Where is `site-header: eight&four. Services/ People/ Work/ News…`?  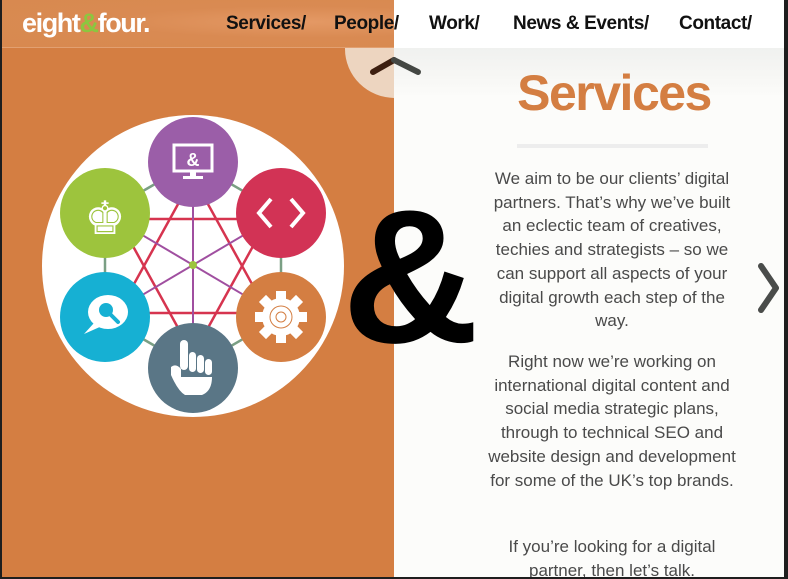
site-header: eight&four. Services/ People/ Work/ News… is located at coordinates (393, 24).